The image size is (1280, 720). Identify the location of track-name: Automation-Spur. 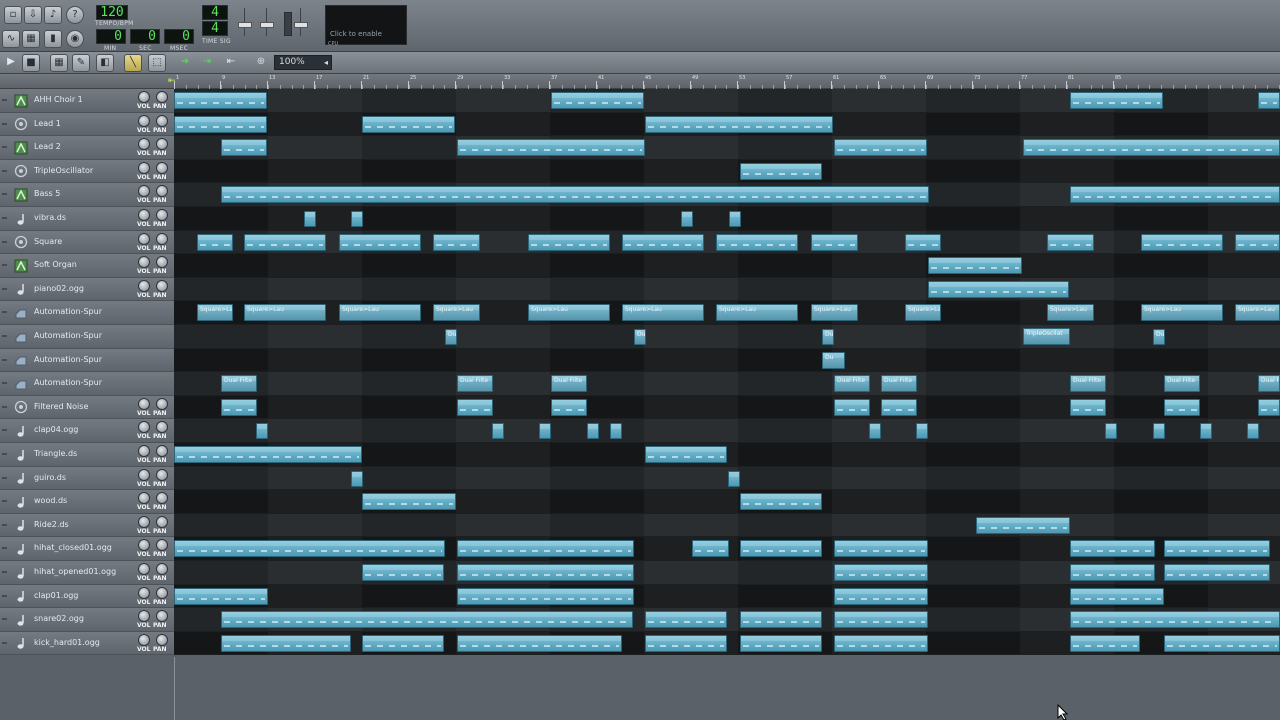
(68, 359).